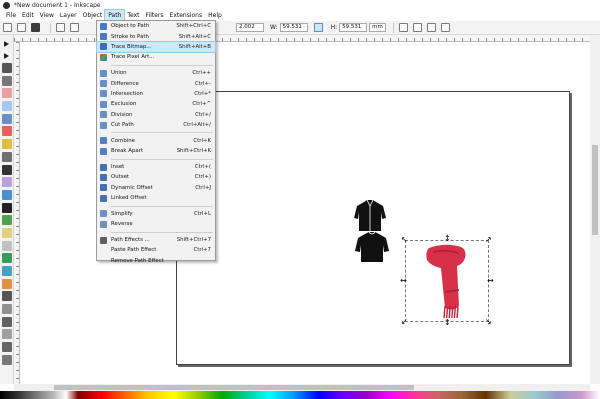  What do you see at coordinates (6, 56) in the screenshot?
I see `node-tool-icon` at bounding box center [6, 56].